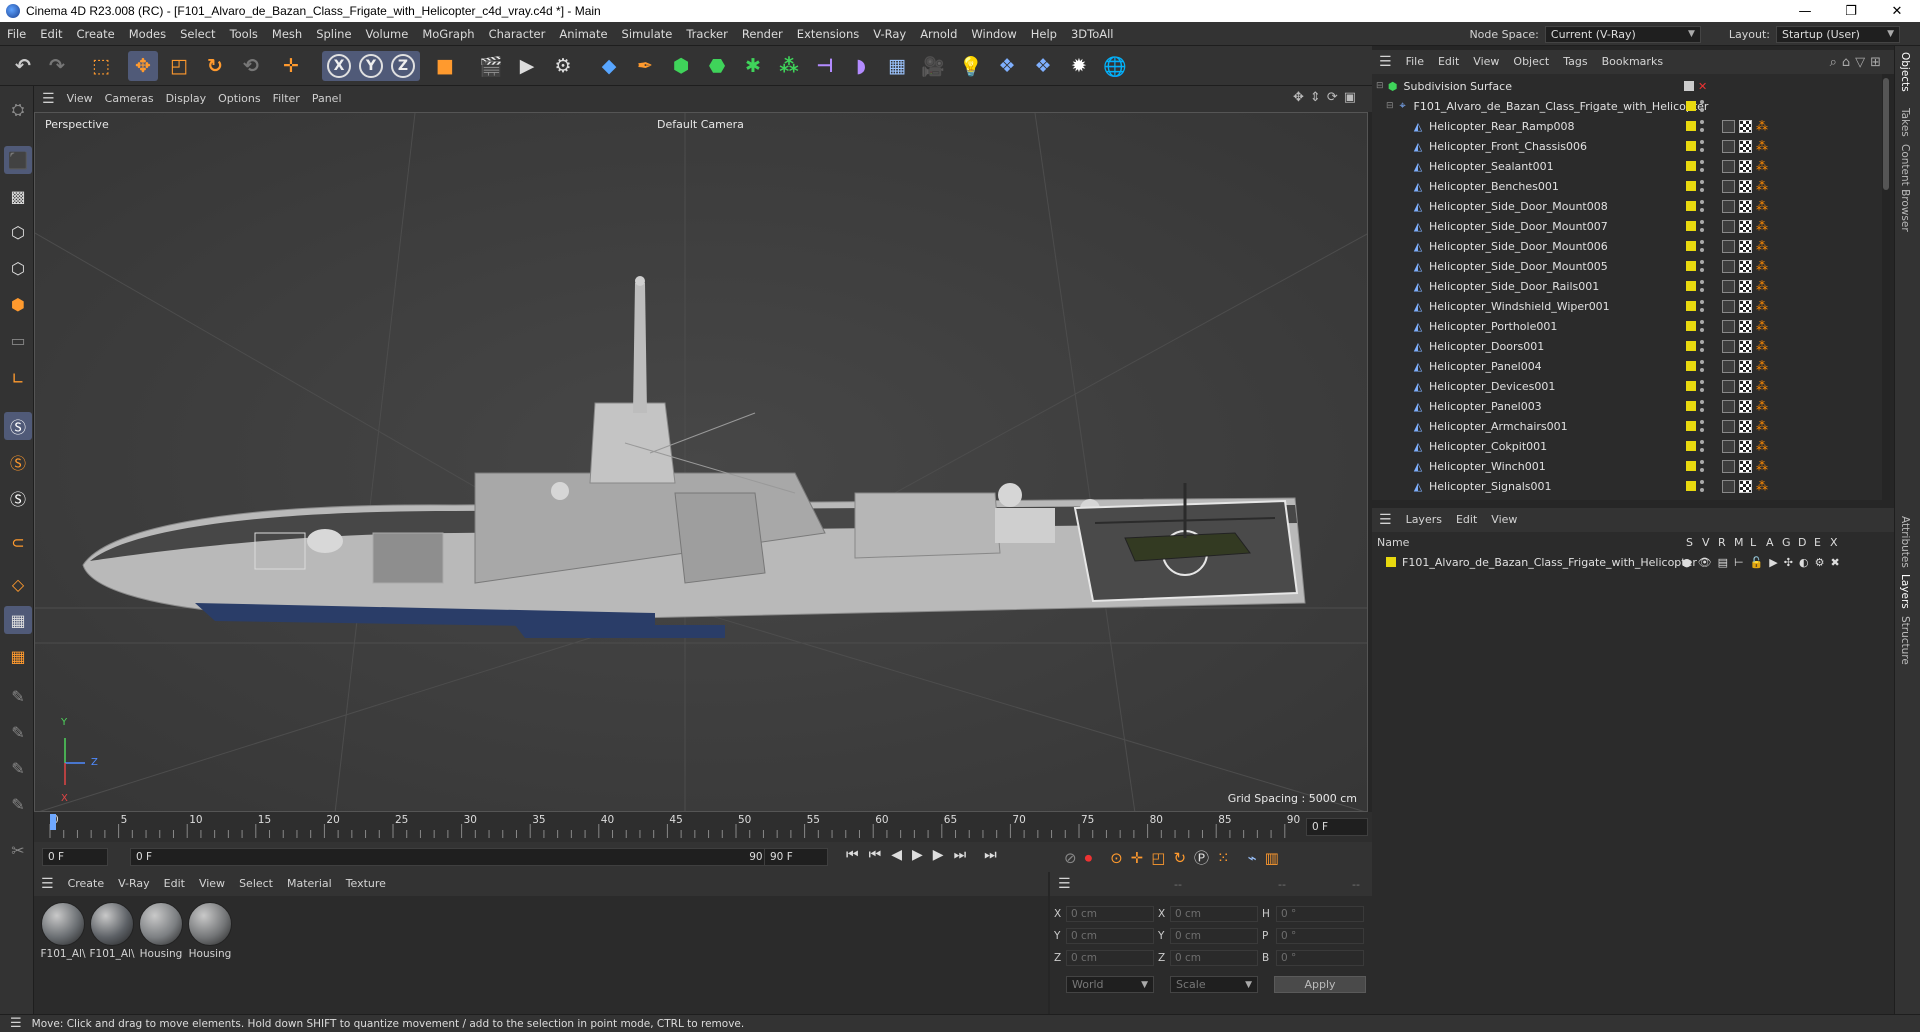  I want to click on coordinates-hamburger-icon: ☰, so click(1064, 884).